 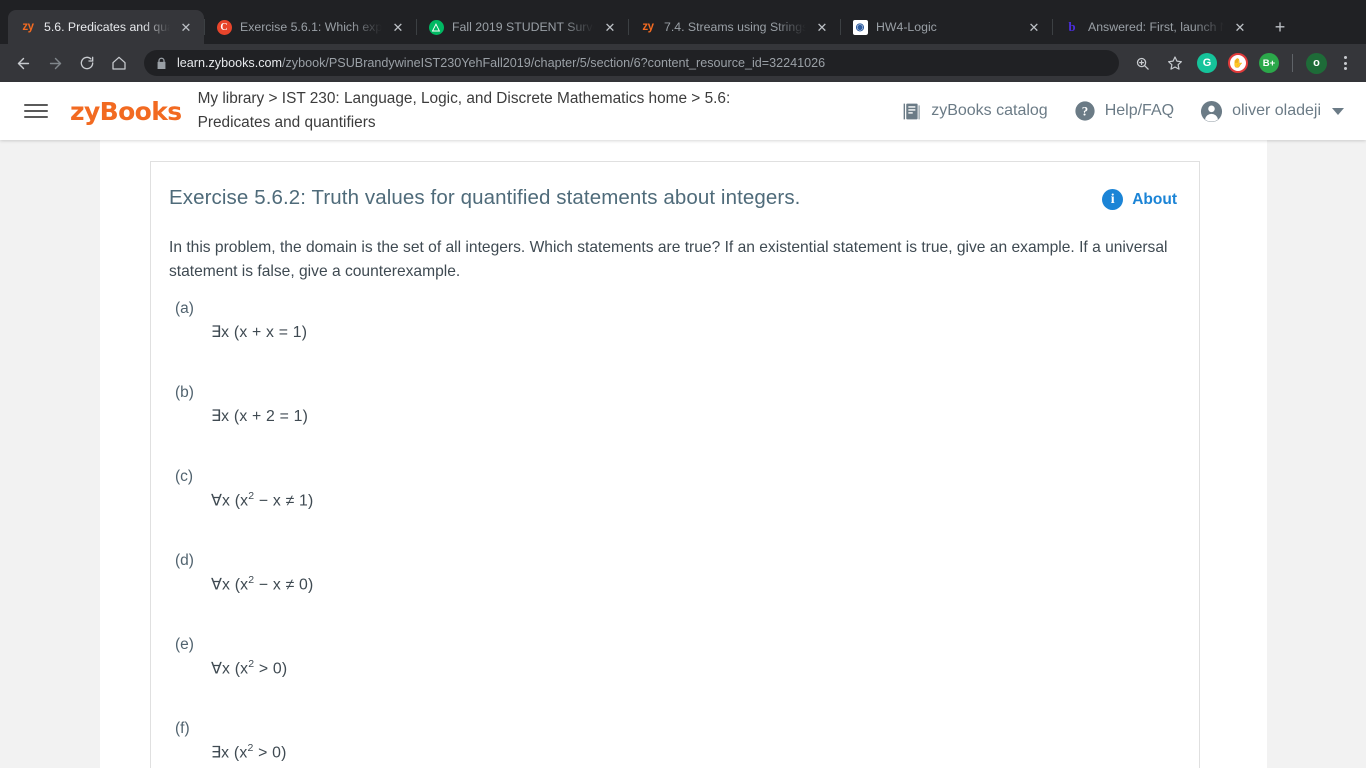 What do you see at coordinates (1142, 63) in the screenshot?
I see `zoom-icon` at bounding box center [1142, 63].